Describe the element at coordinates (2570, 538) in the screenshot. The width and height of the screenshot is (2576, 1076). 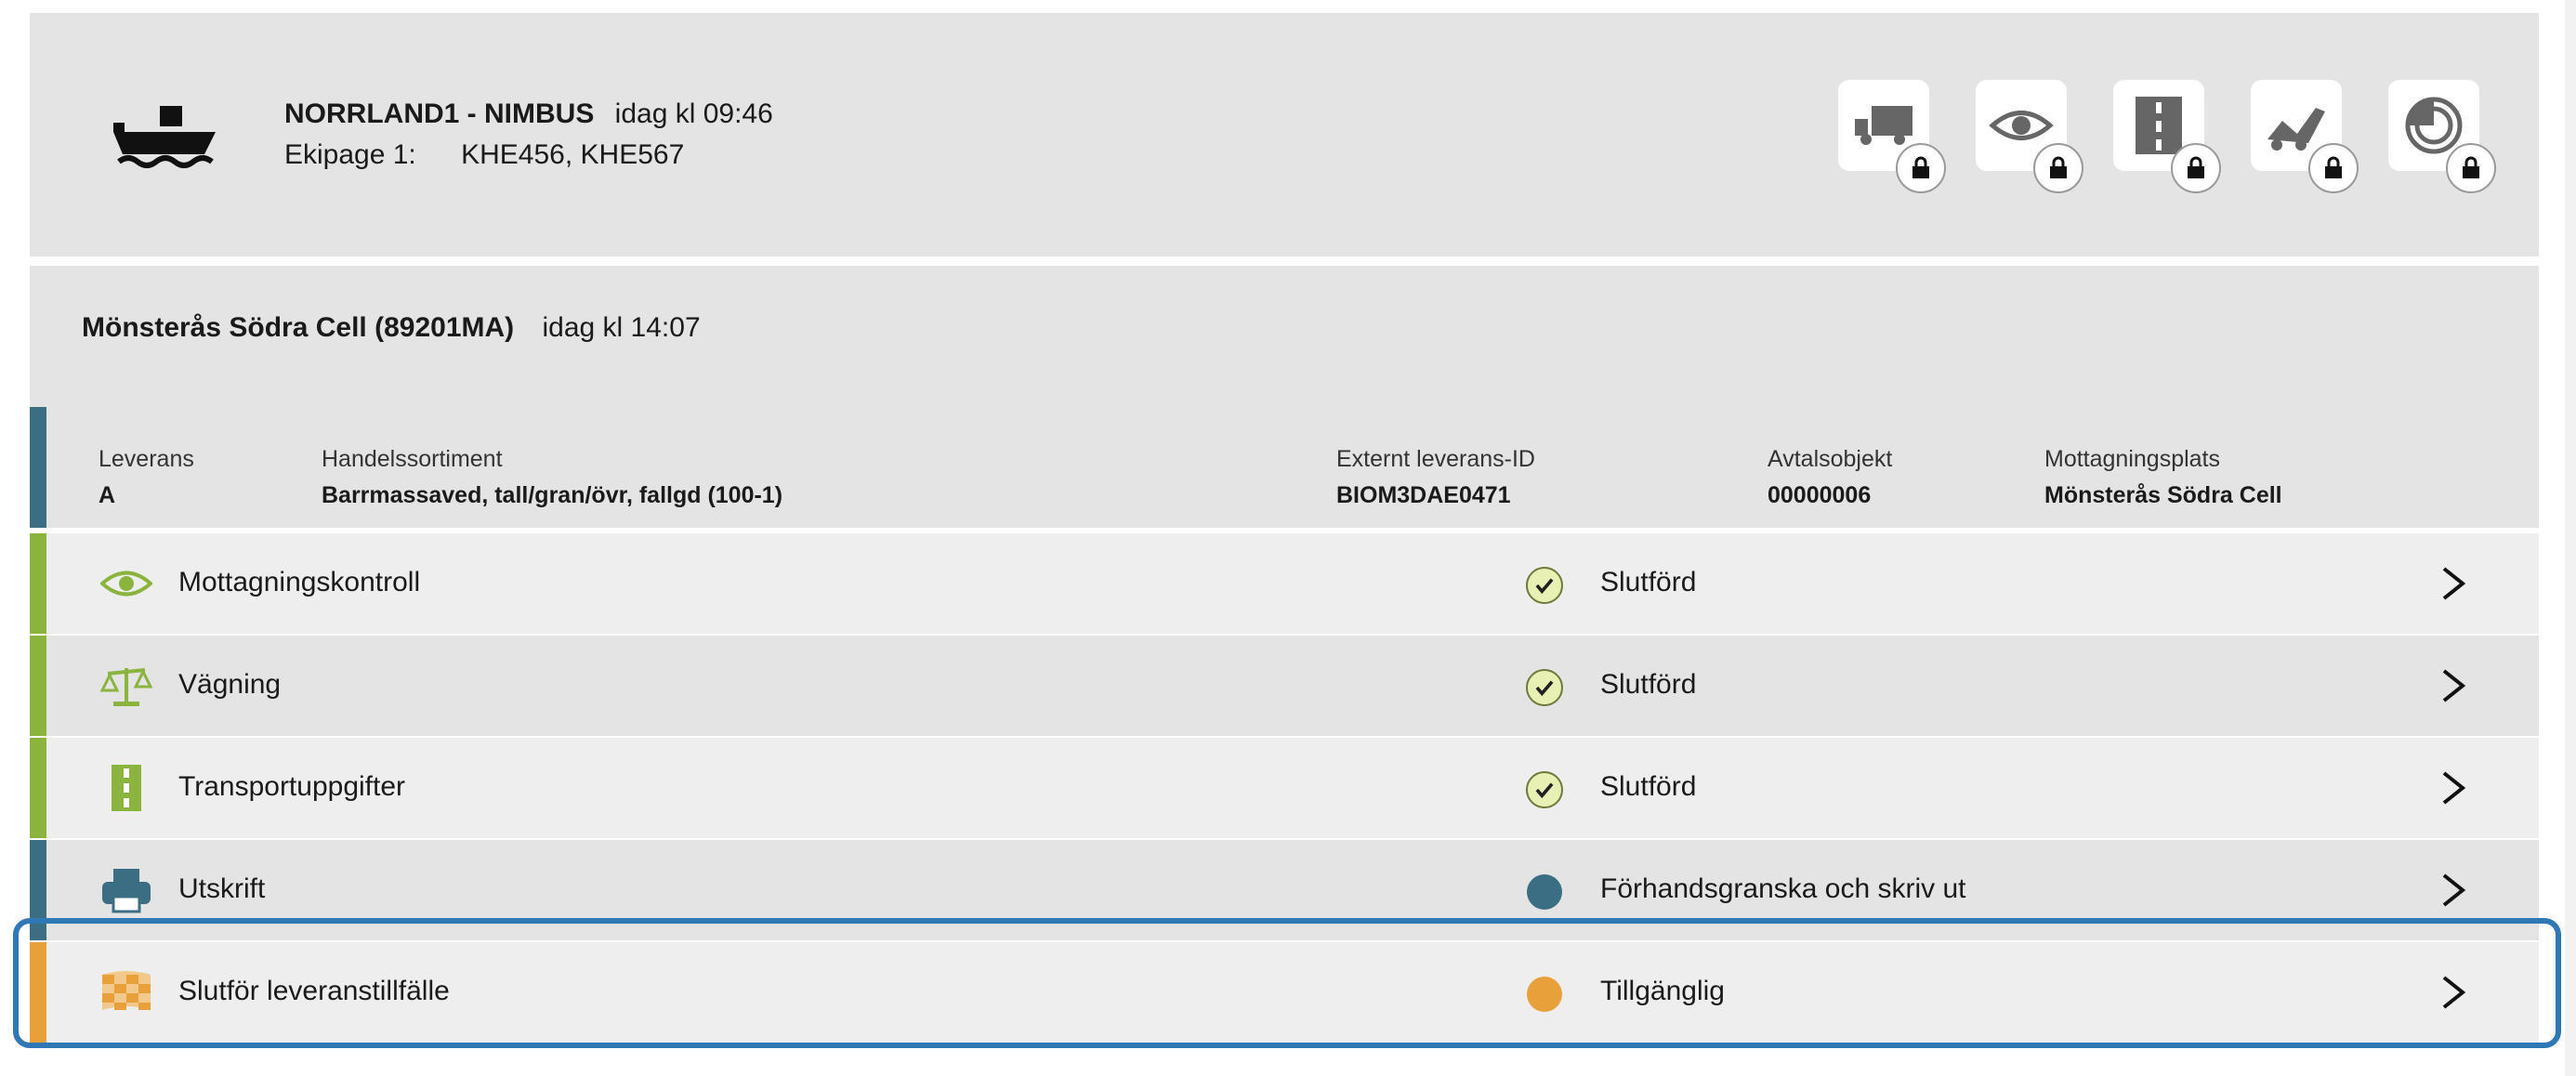
I see `scrollbar-track` at that location.